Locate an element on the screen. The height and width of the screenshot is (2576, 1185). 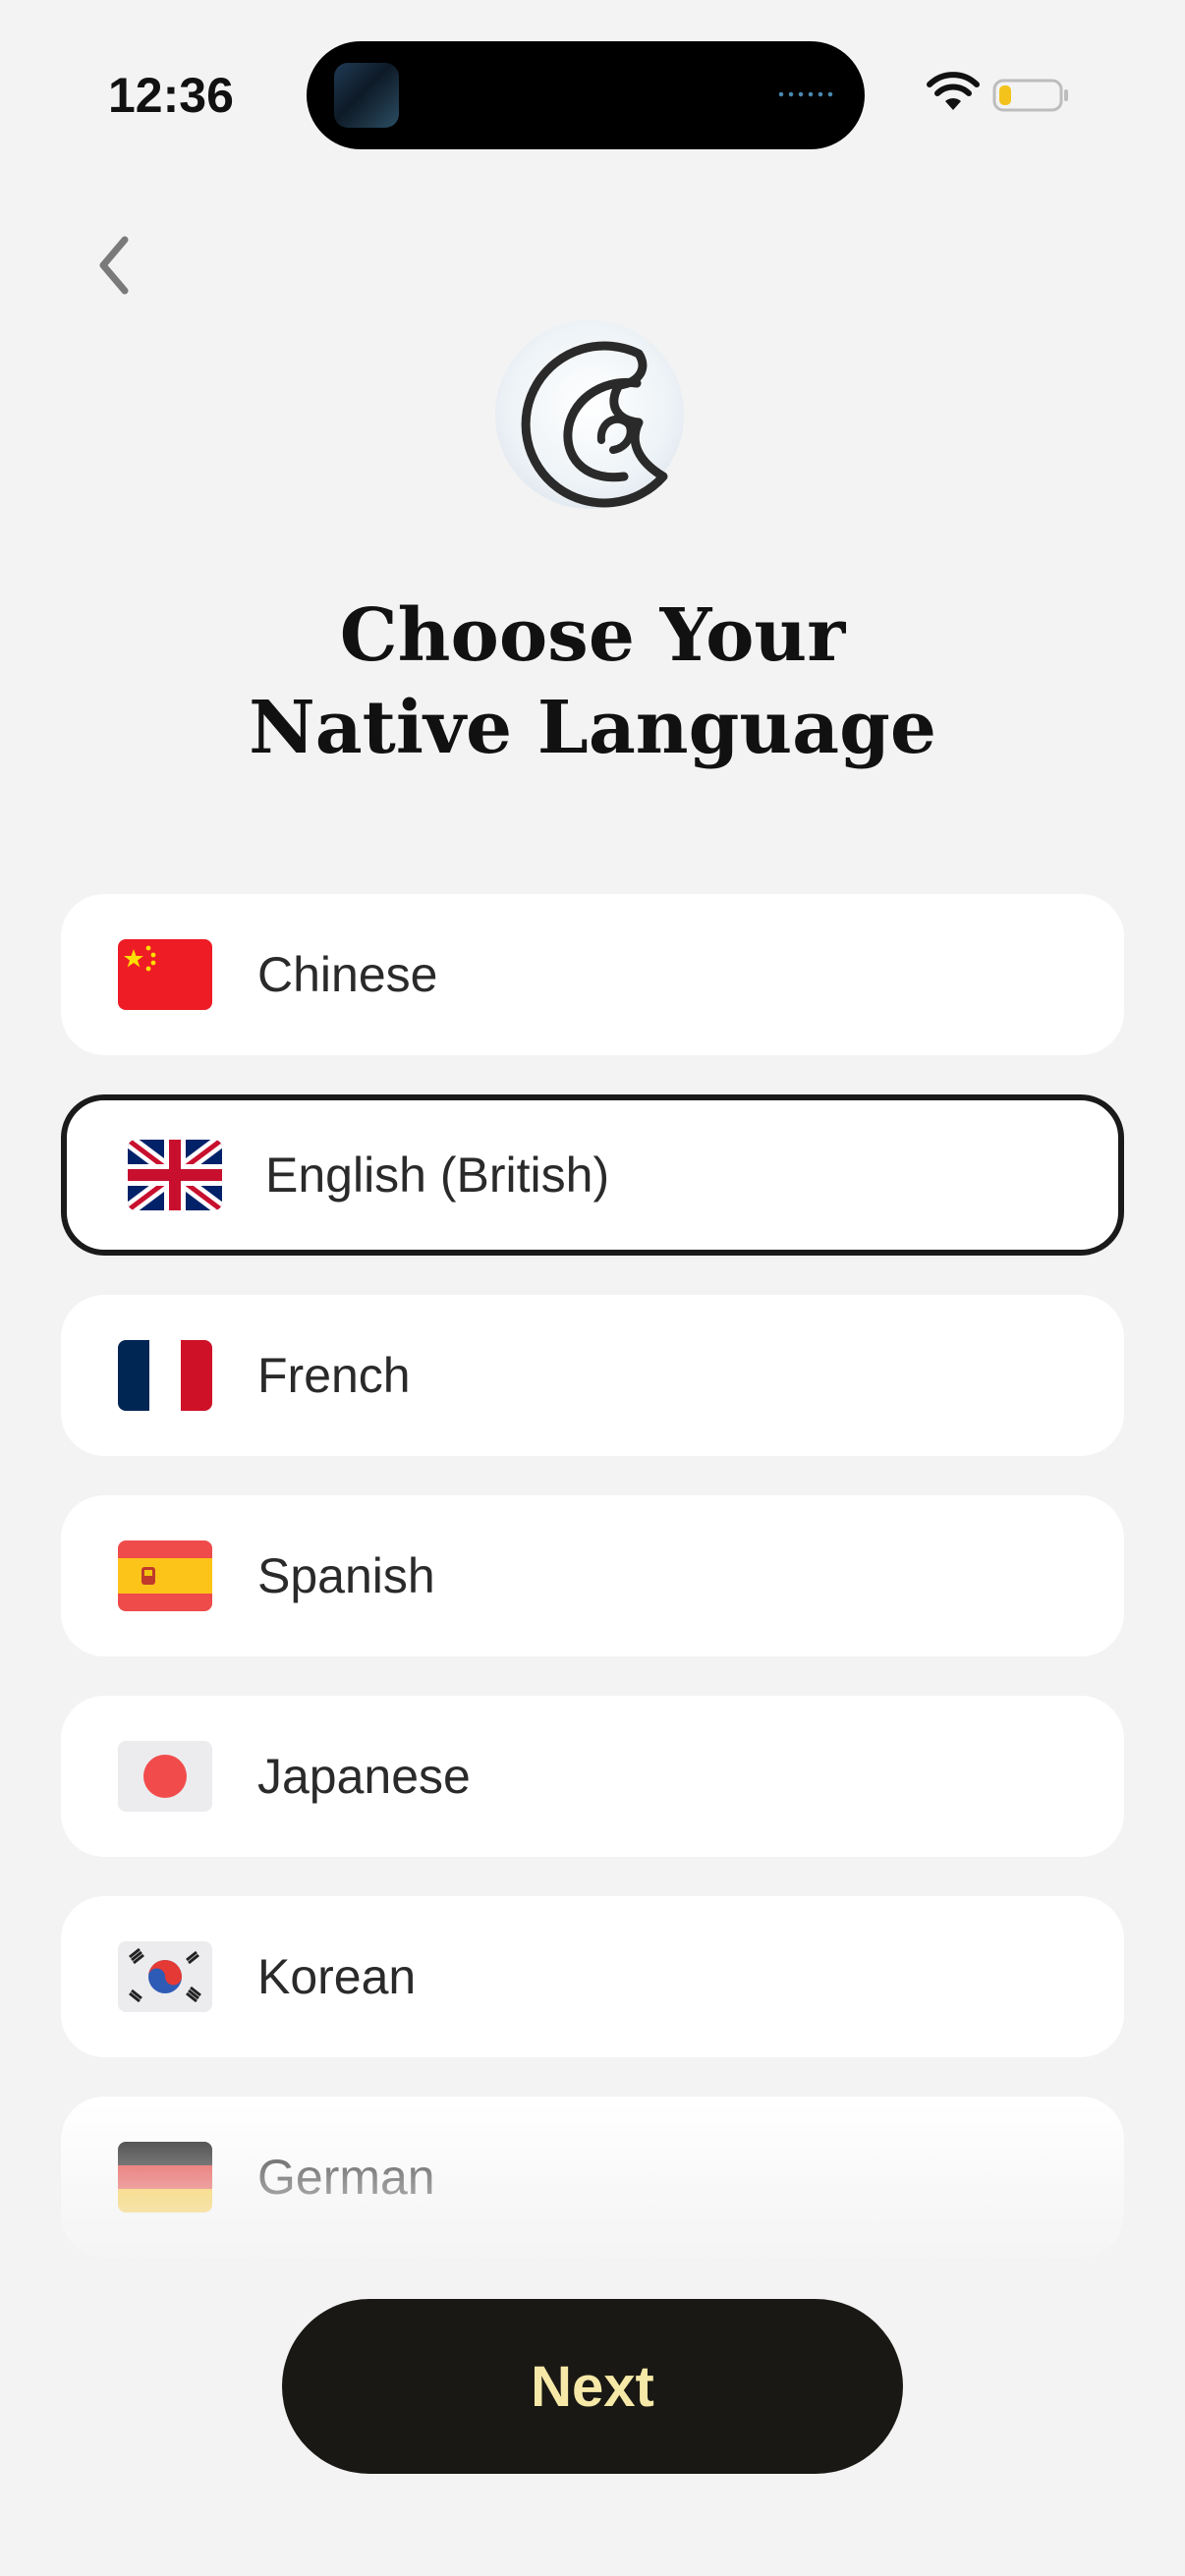
wifi-icon is located at coordinates (954, 91).